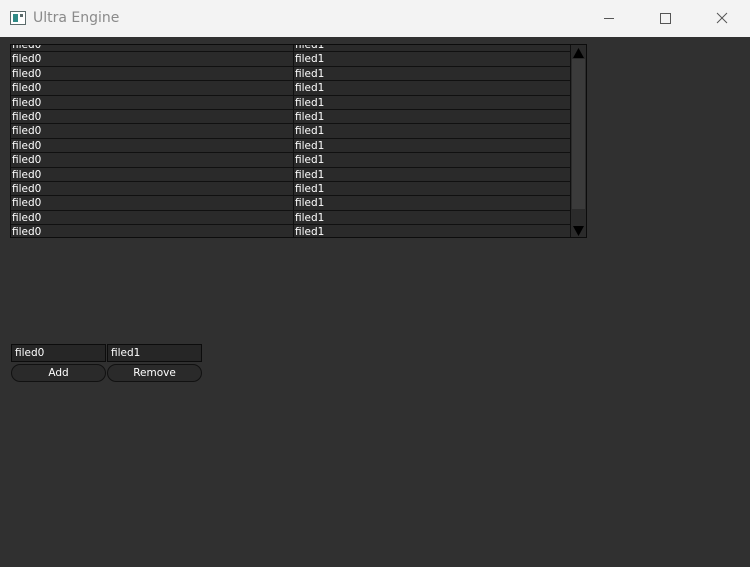 This screenshot has height=567, width=750. I want to click on add-button: Add, so click(58, 373).